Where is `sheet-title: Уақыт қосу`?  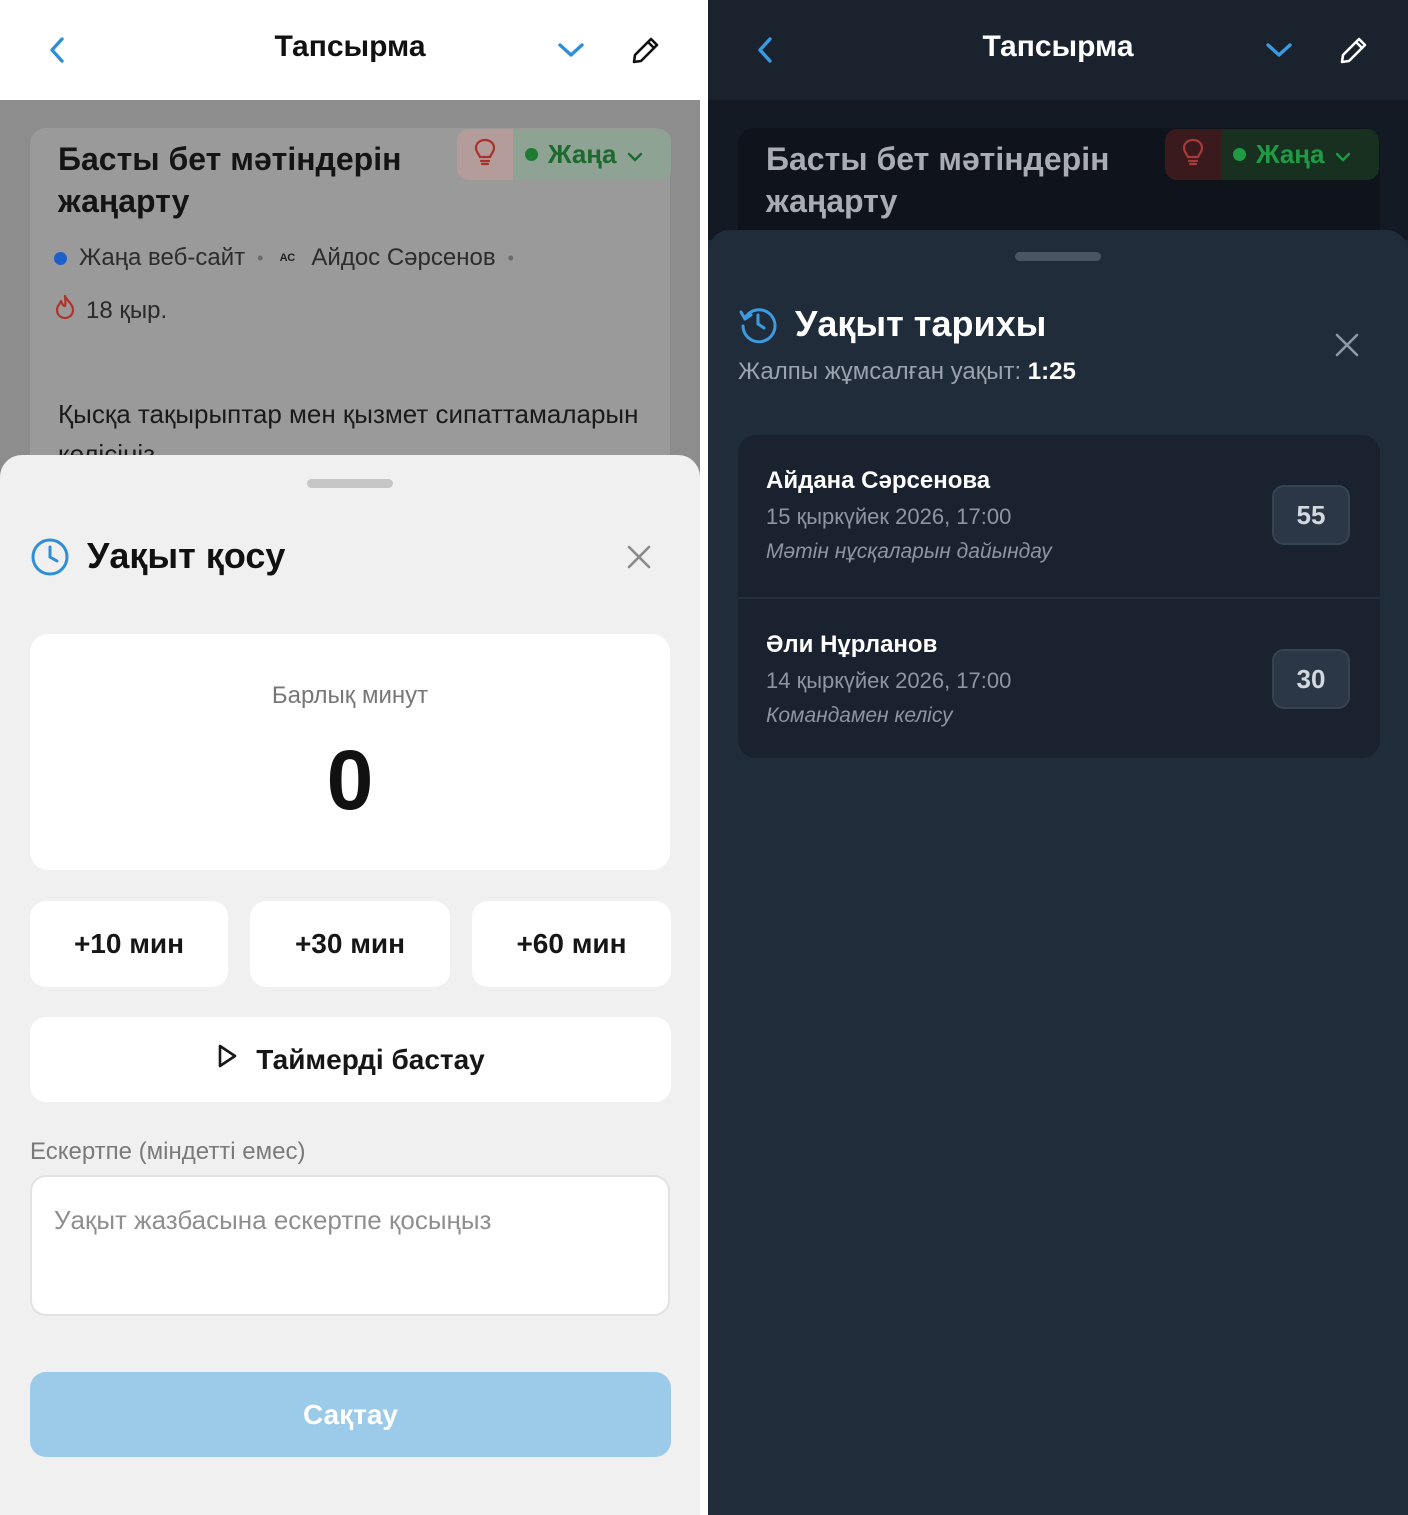 sheet-title: Уақыт қосу is located at coordinates (186, 555).